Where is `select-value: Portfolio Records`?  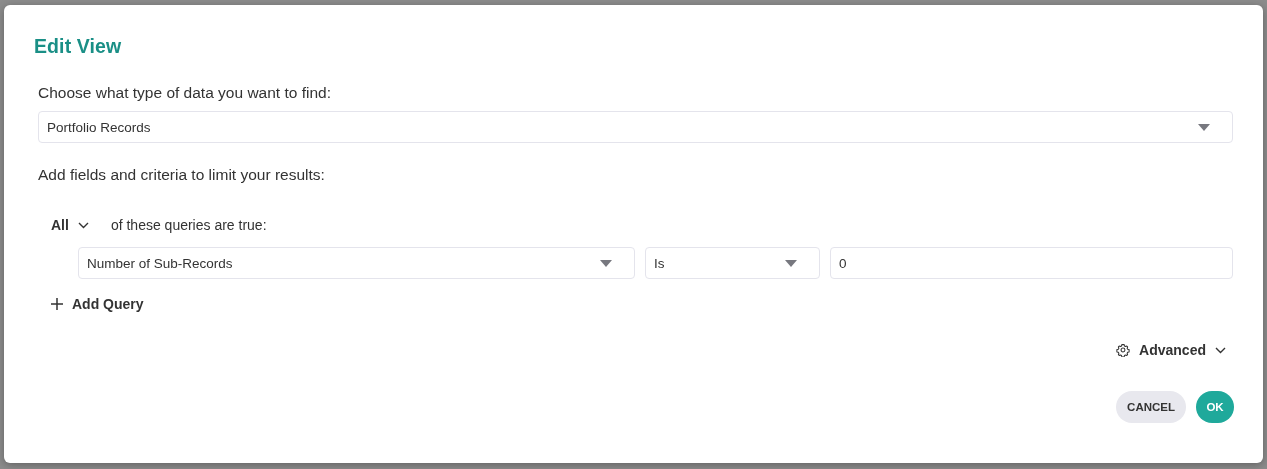
select-value: Portfolio Records is located at coordinates (99, 127).